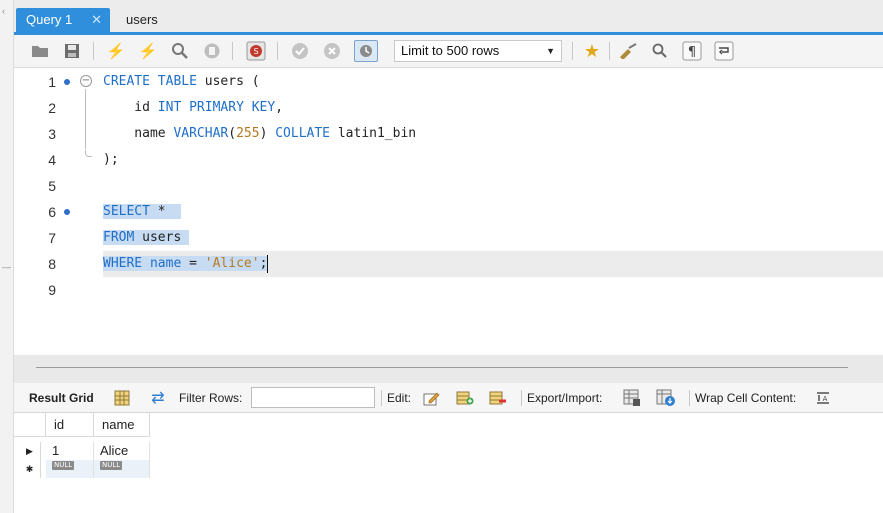 The height and width of the screenshot is (513, 883). What do you see at coordinates (628, 51) in the screenshot?
I see `beautify-broom-icon` at bounding box center [628, 51].